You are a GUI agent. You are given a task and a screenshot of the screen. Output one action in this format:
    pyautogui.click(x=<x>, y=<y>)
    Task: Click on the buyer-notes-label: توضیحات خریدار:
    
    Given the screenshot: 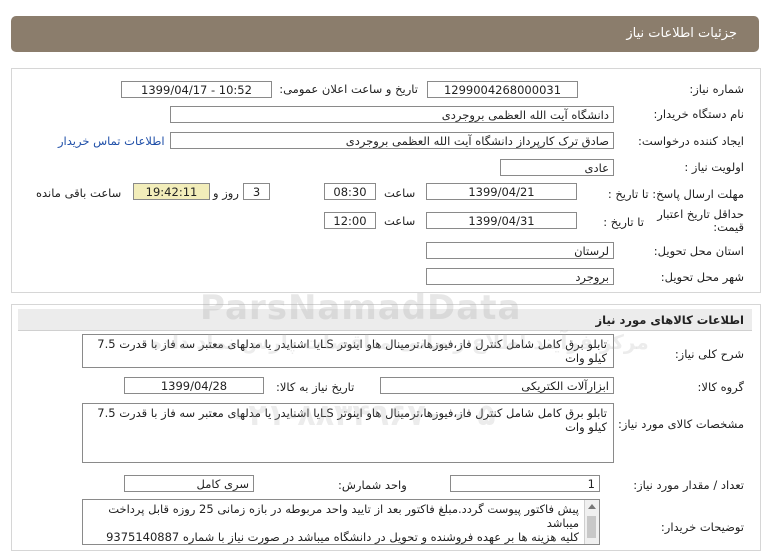 What is the action you would take?
    pyautogui.click(x=702, y=527)
    